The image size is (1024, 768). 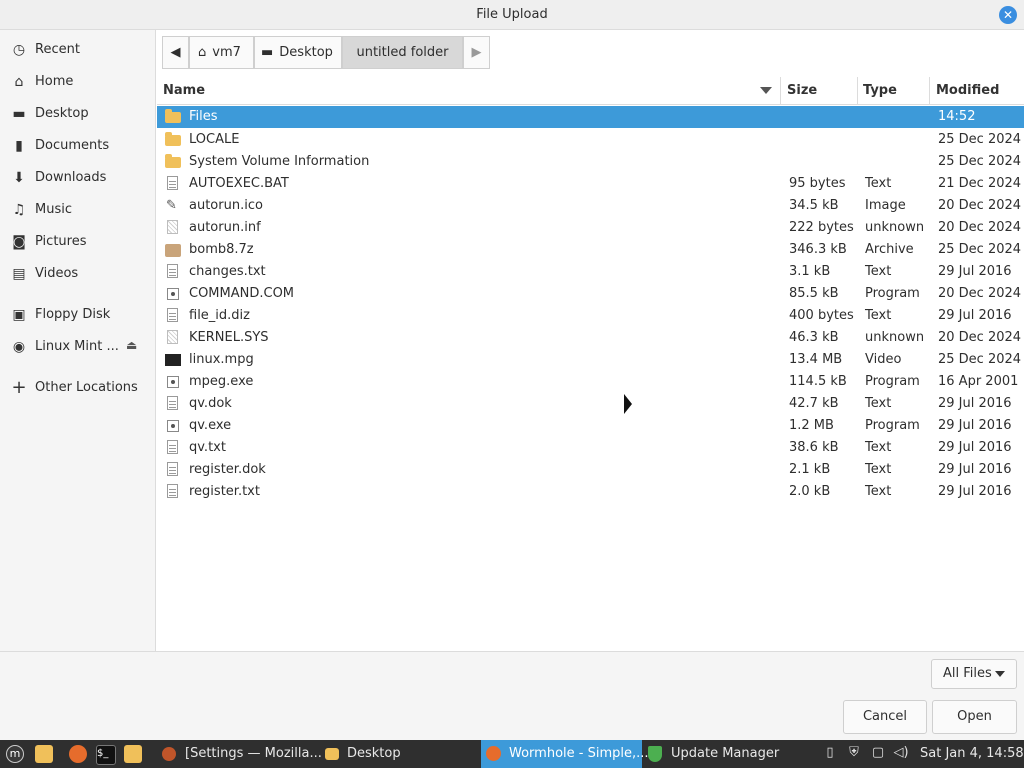 What do you see at coordinates (77, 388) in the screenshot?
I see `sidebar-item-other-locations: + Other Locations` at bounding box center [77, 388].